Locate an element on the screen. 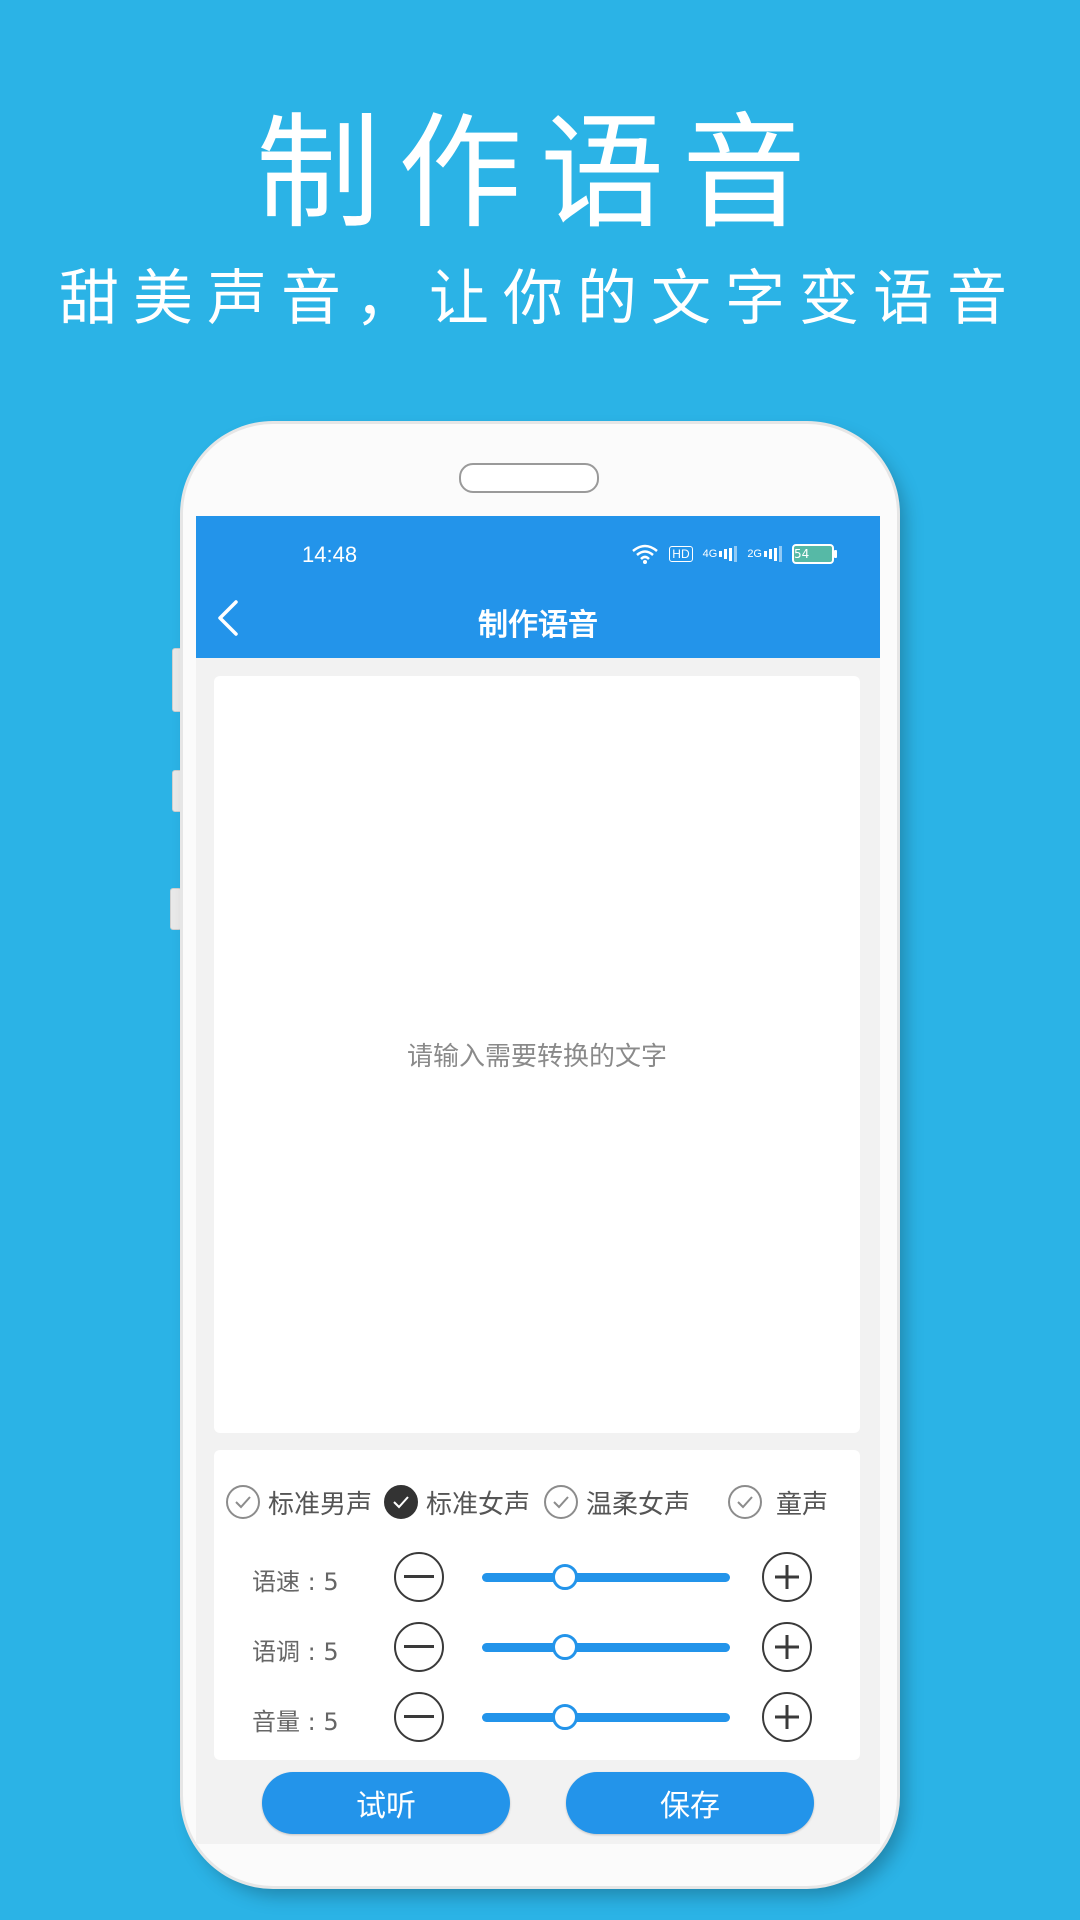  voice-option-standard-male: 标准男声 is located at coordinates (299, 1502).